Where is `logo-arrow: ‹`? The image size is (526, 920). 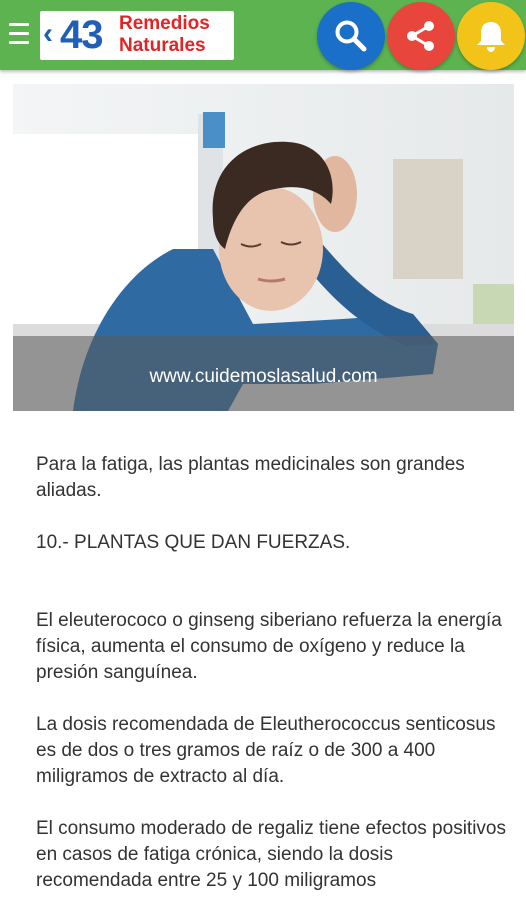
logo-arrow: ‹ is located at coordinates (48, 33).